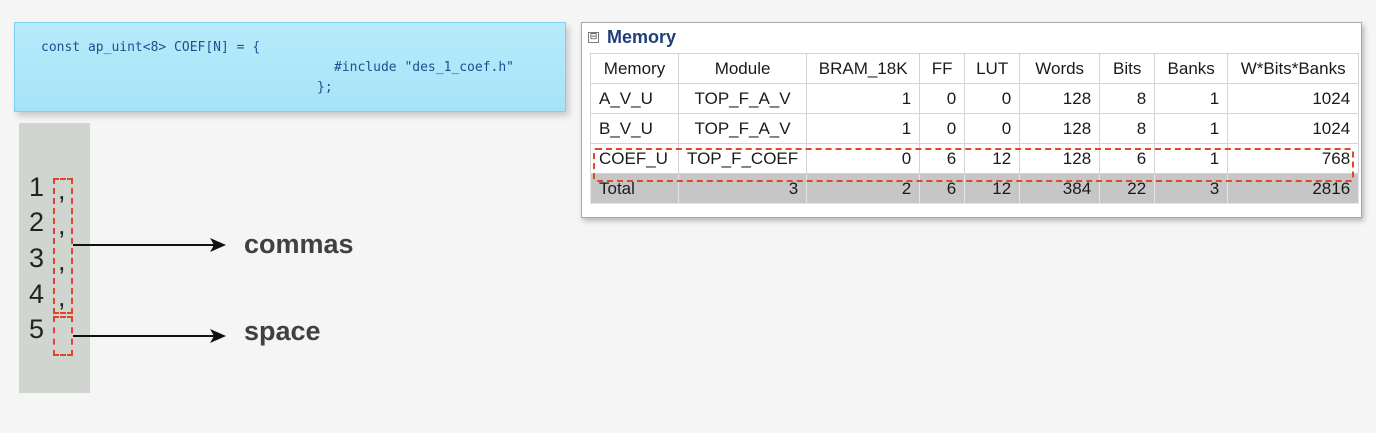 The image size is (1376, 433). I want to click on collapse-icon: ⊟, so click(593, 37).